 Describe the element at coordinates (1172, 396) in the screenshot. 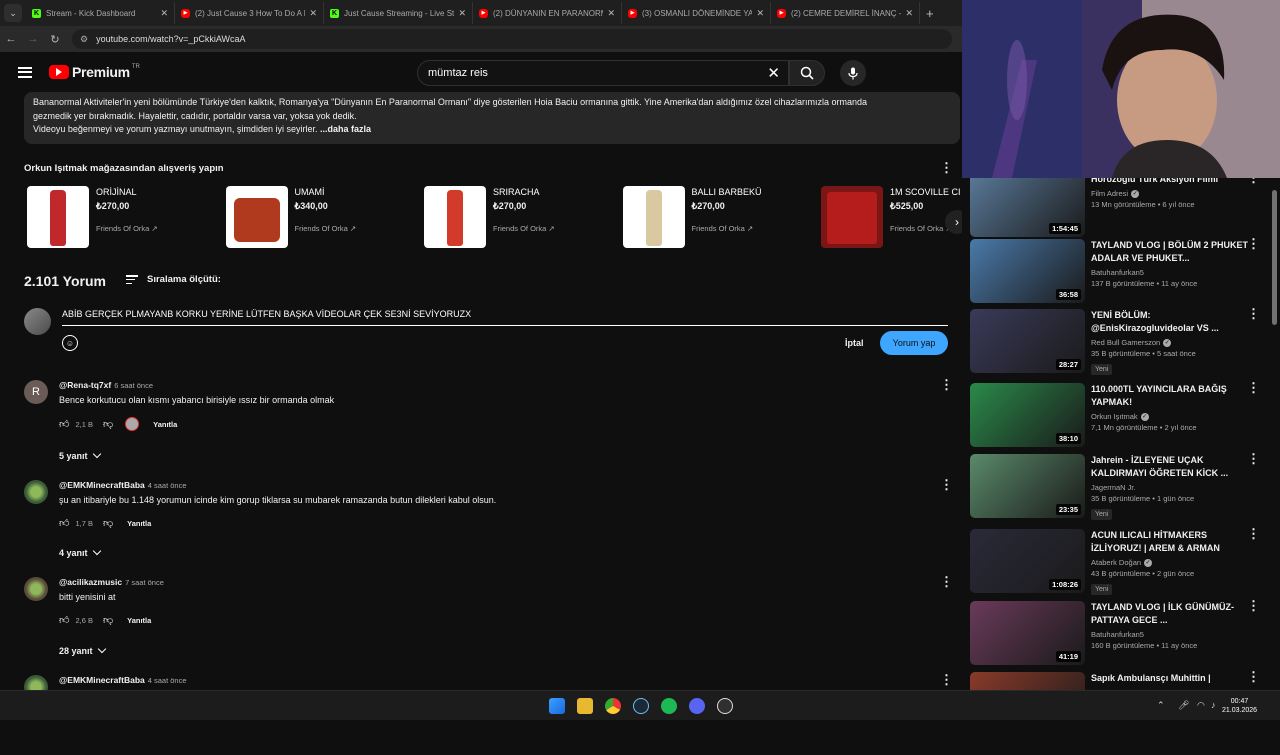

I see `video-title: 110.000TL YAYINCILARA BAĞIŞ YAPMAK!` at that location.